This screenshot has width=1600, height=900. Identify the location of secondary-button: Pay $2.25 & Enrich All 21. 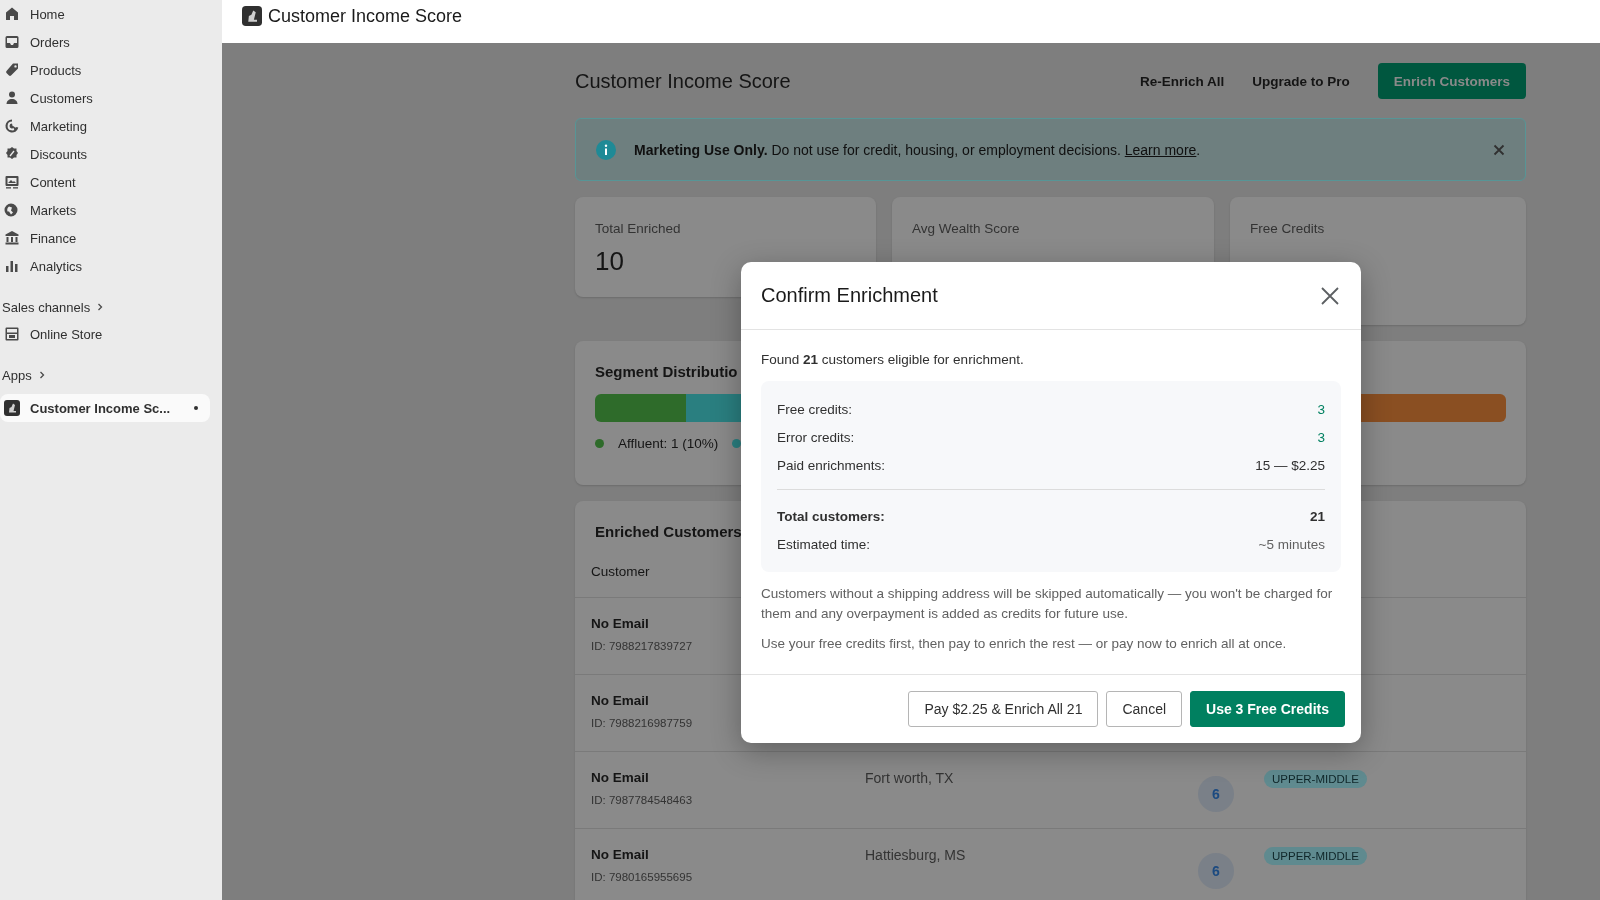
(1003, 709).